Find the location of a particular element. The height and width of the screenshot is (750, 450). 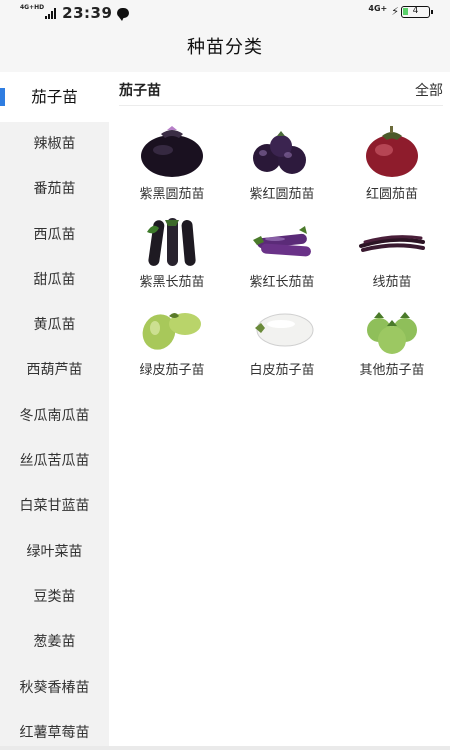

sidebar-item-beans: 豆类苗 is located at coordinates (54, 597).